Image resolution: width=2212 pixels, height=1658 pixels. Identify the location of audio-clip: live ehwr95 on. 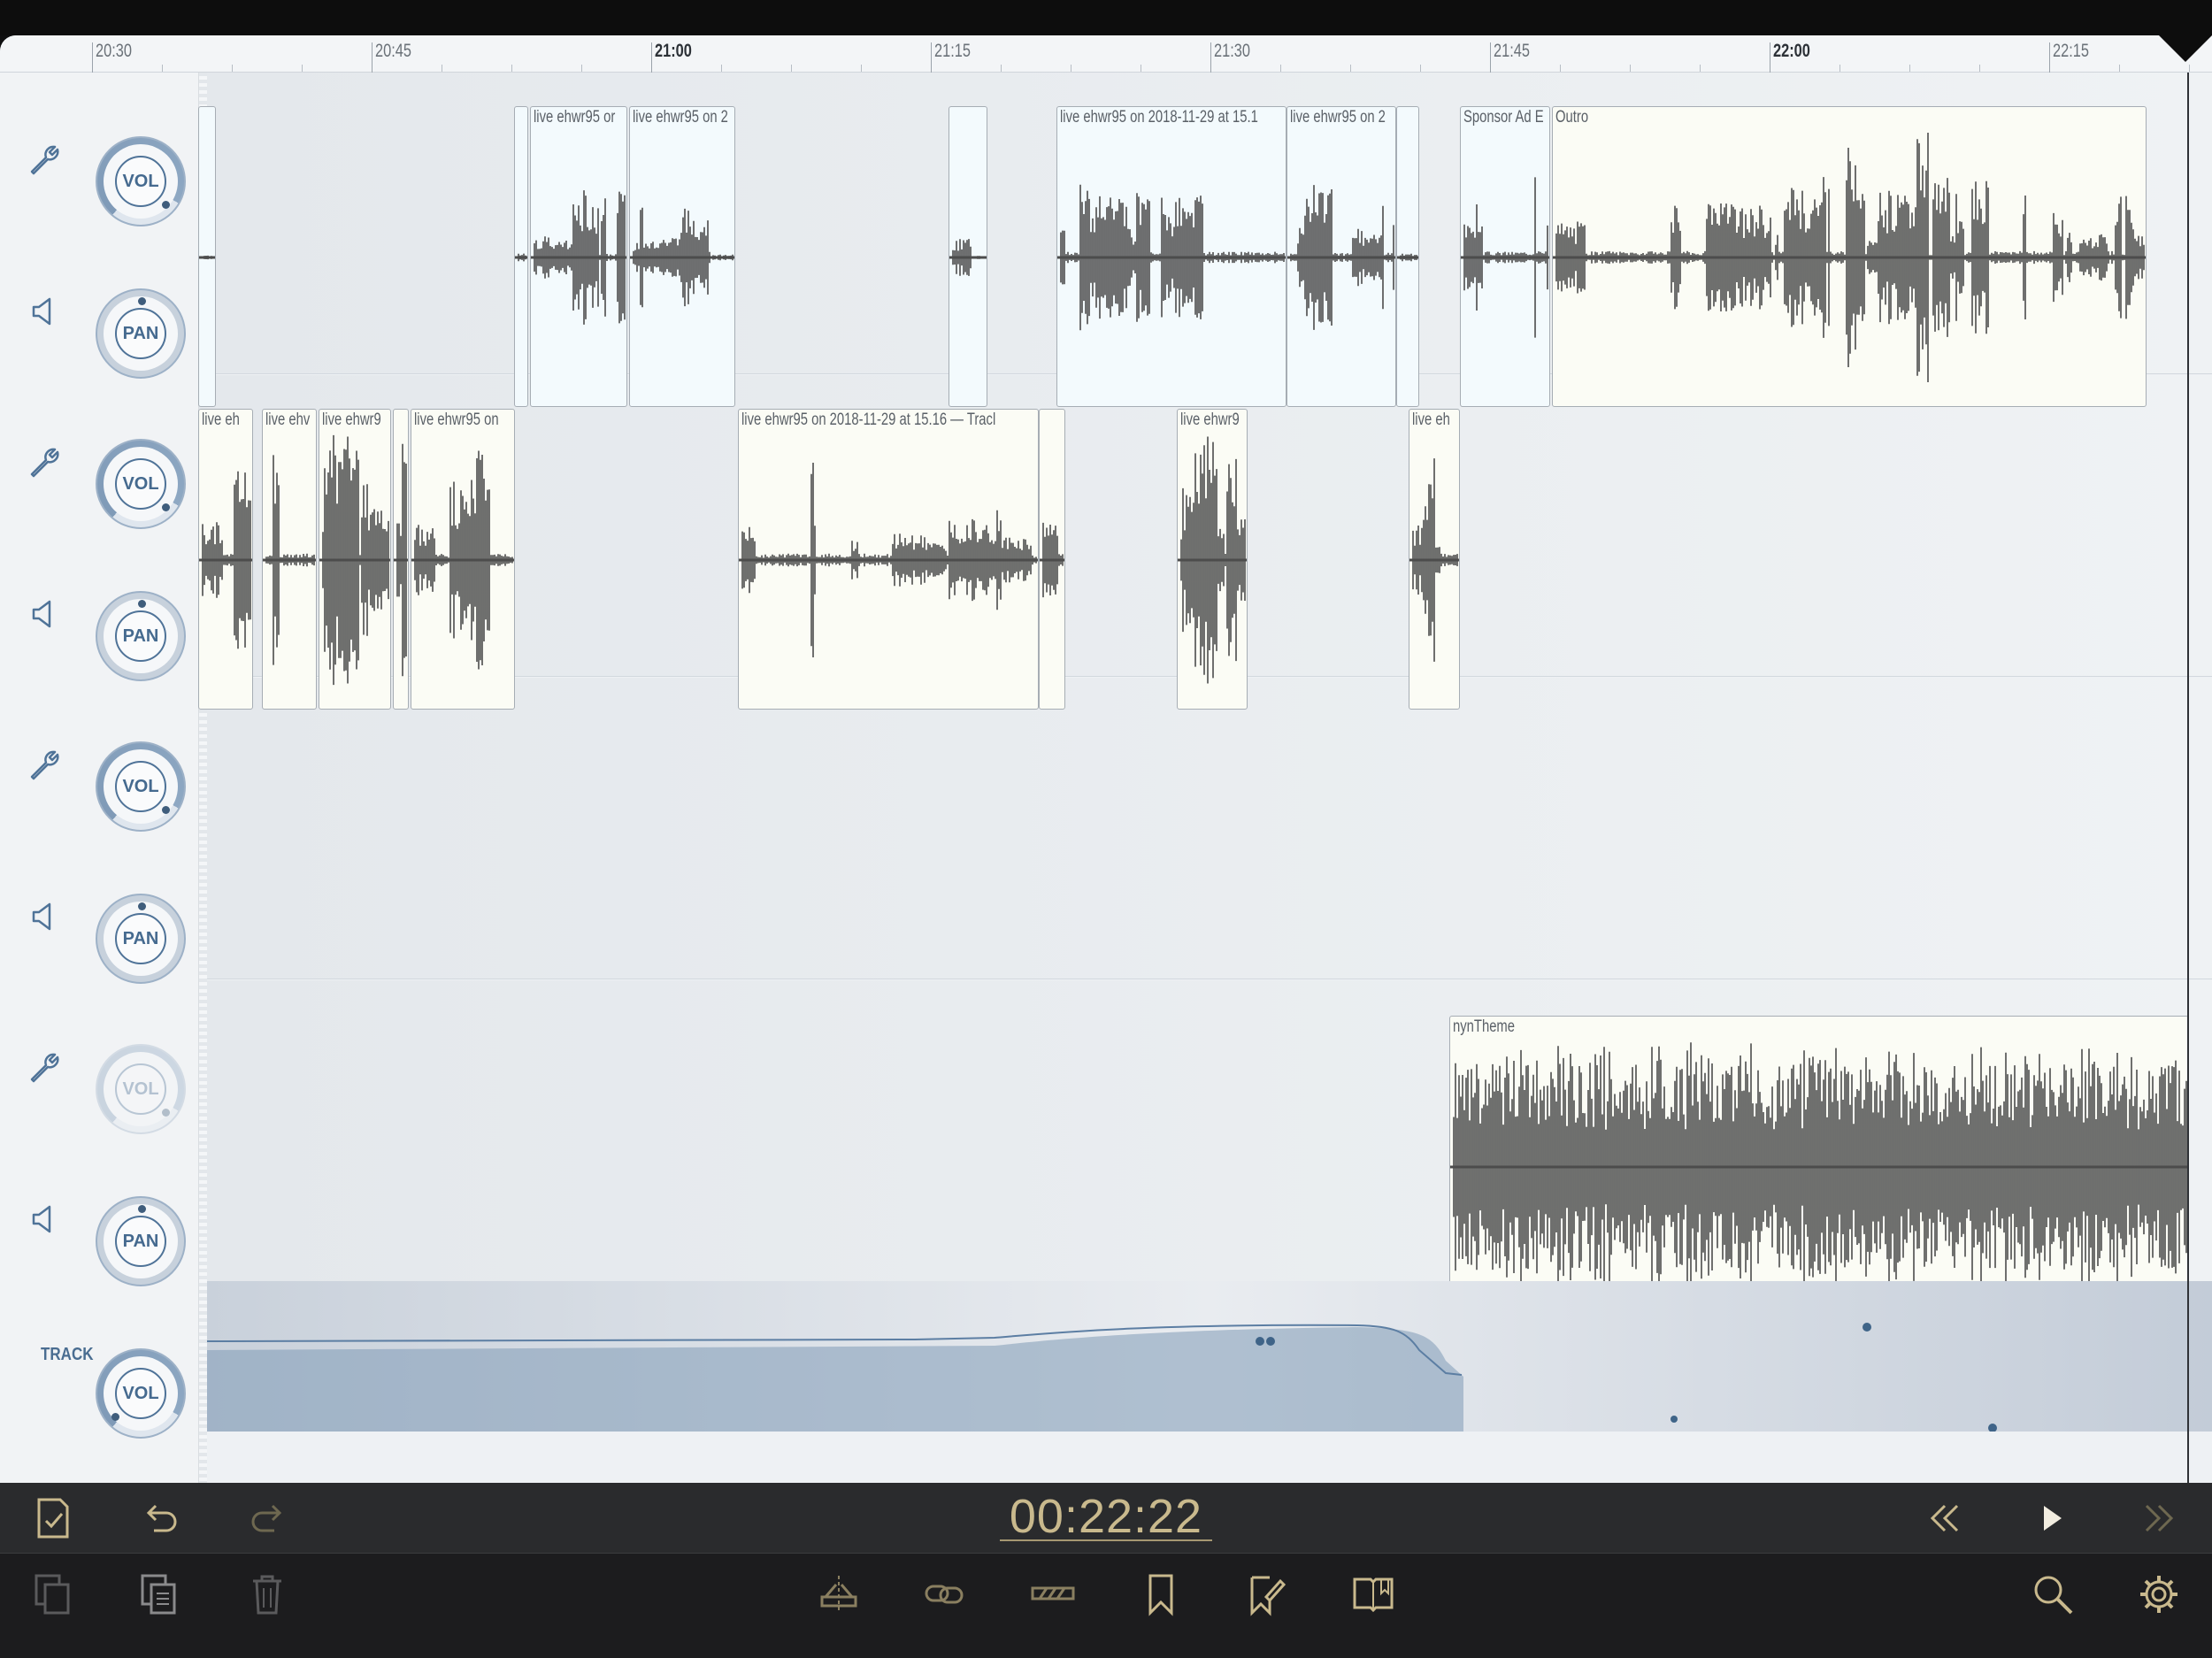
(463, 559).